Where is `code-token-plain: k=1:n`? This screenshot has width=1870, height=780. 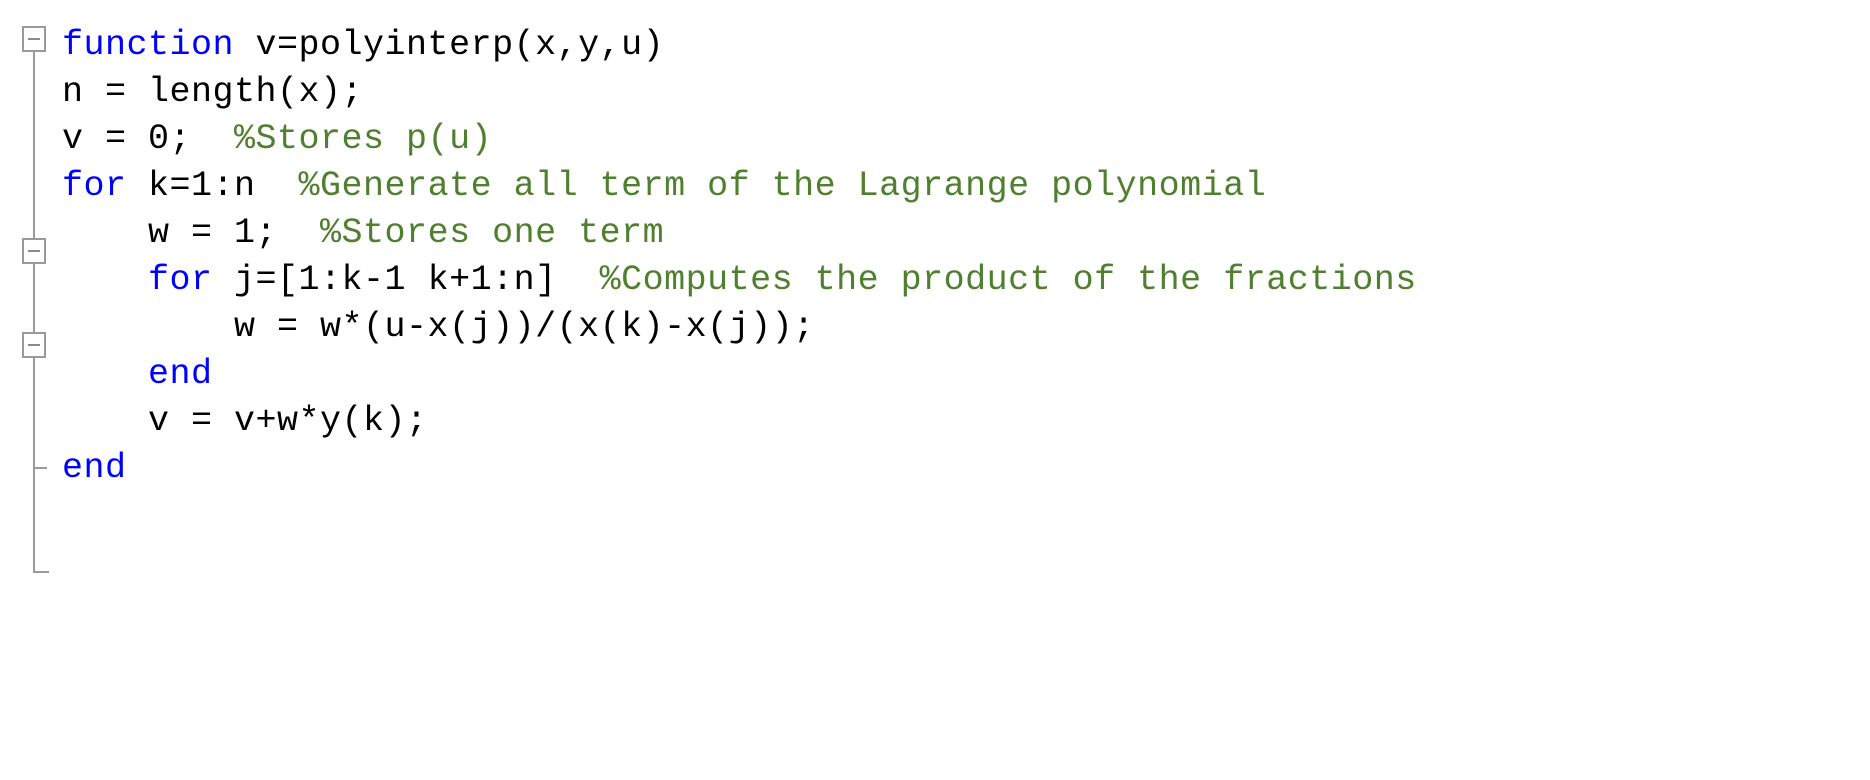 code-token-plain: k=1:n is located at coordinates (212, 186).